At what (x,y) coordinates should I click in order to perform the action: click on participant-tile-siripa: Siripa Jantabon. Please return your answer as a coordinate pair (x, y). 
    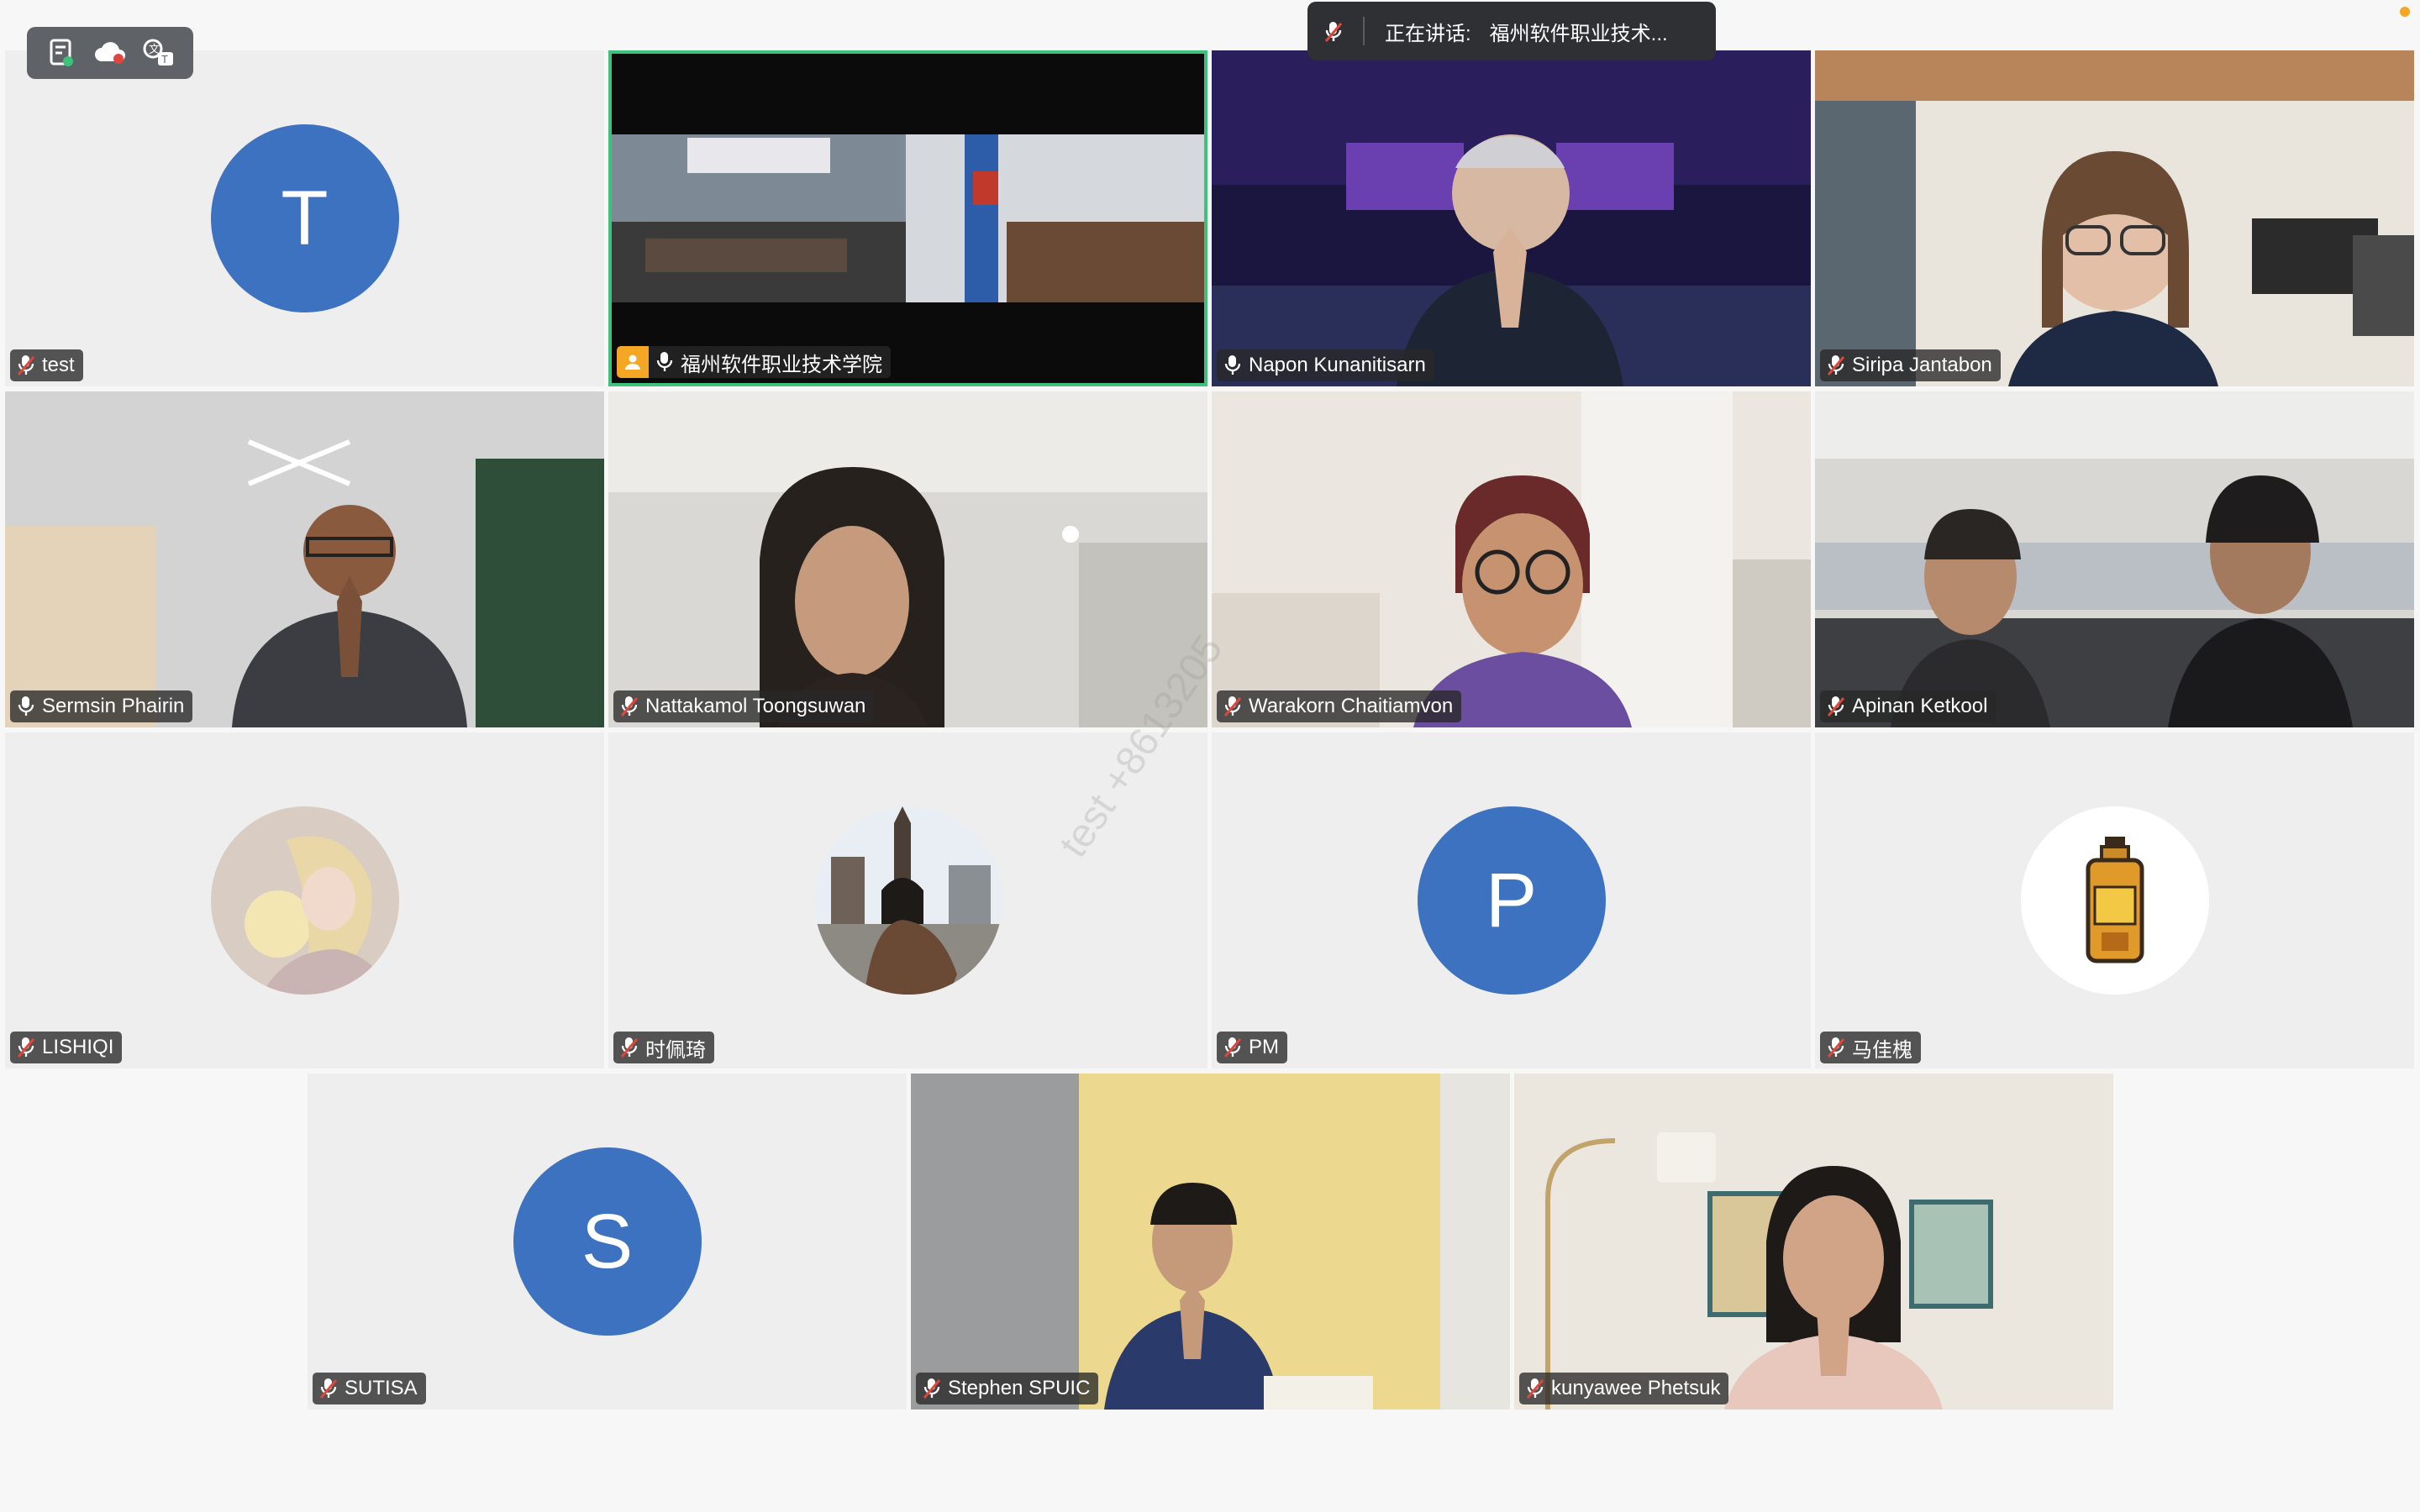
    Looking at the image, I should click on (2114, 218).